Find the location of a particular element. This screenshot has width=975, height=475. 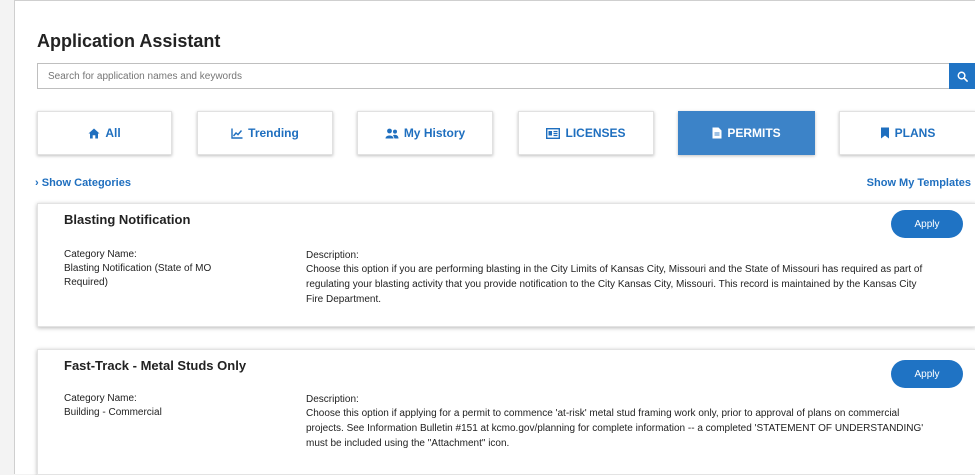

tab-plans: PLANS is located at coordinates (907, 133).